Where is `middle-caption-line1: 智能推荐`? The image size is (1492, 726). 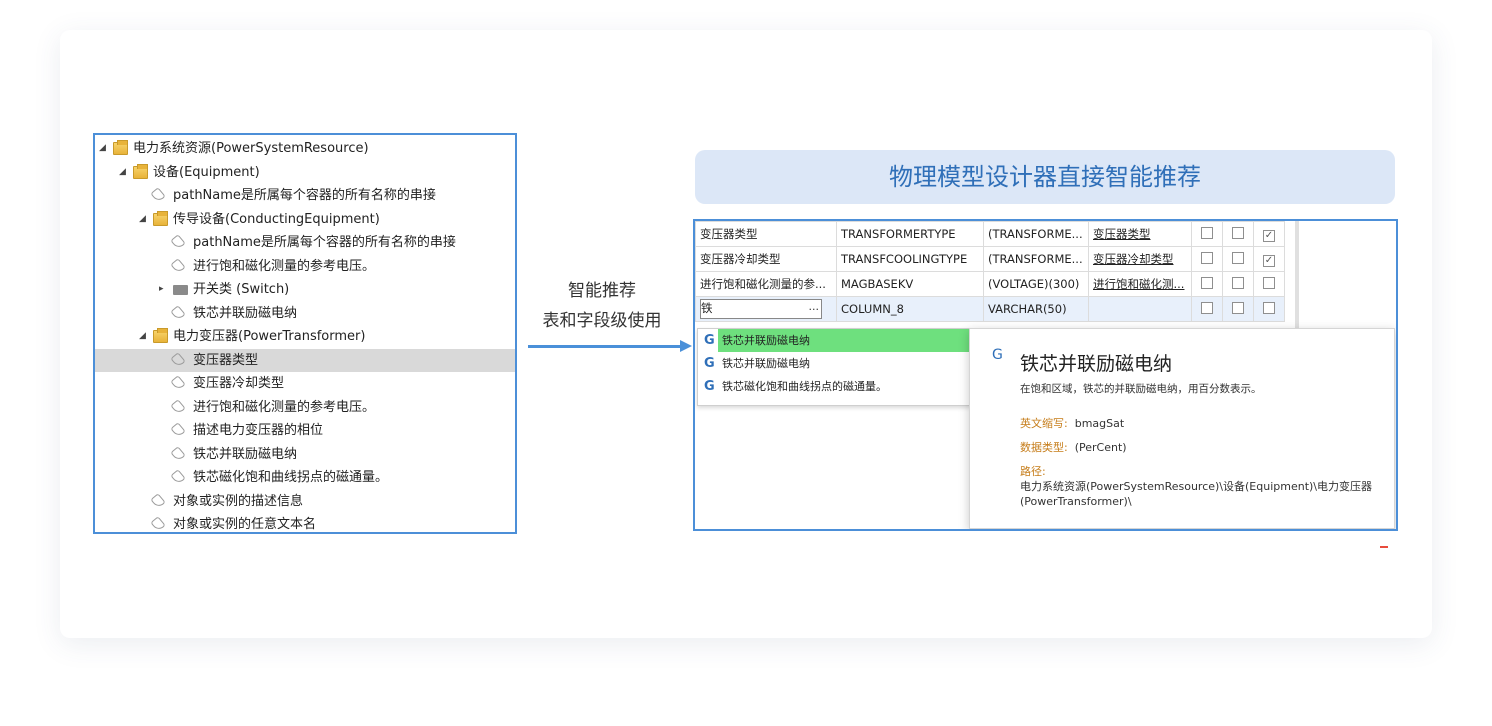
middle-caption-line1: 智能推荐 is located at coordinates (602, 291).